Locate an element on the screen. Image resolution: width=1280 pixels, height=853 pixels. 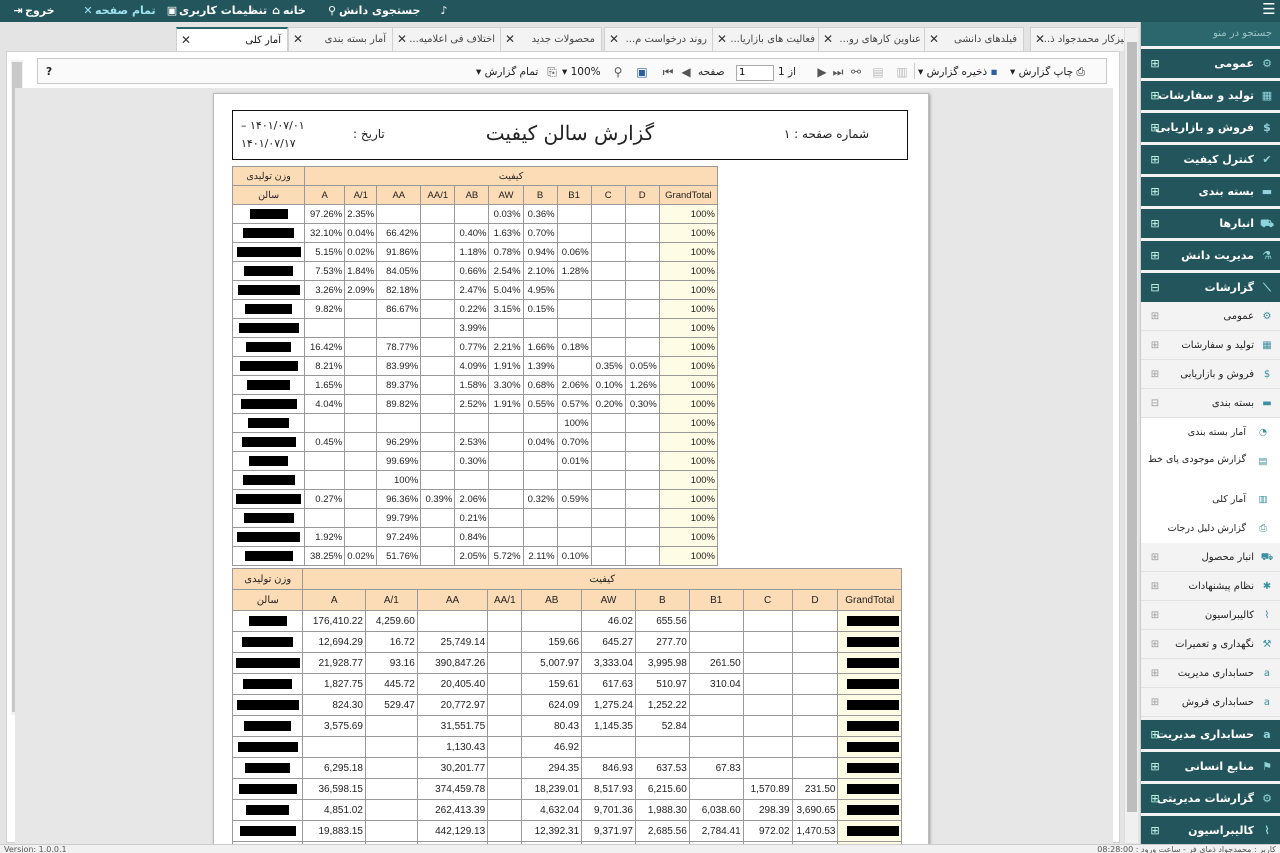
clipboard-icon: ▤ is located at coordinates (878, 72).